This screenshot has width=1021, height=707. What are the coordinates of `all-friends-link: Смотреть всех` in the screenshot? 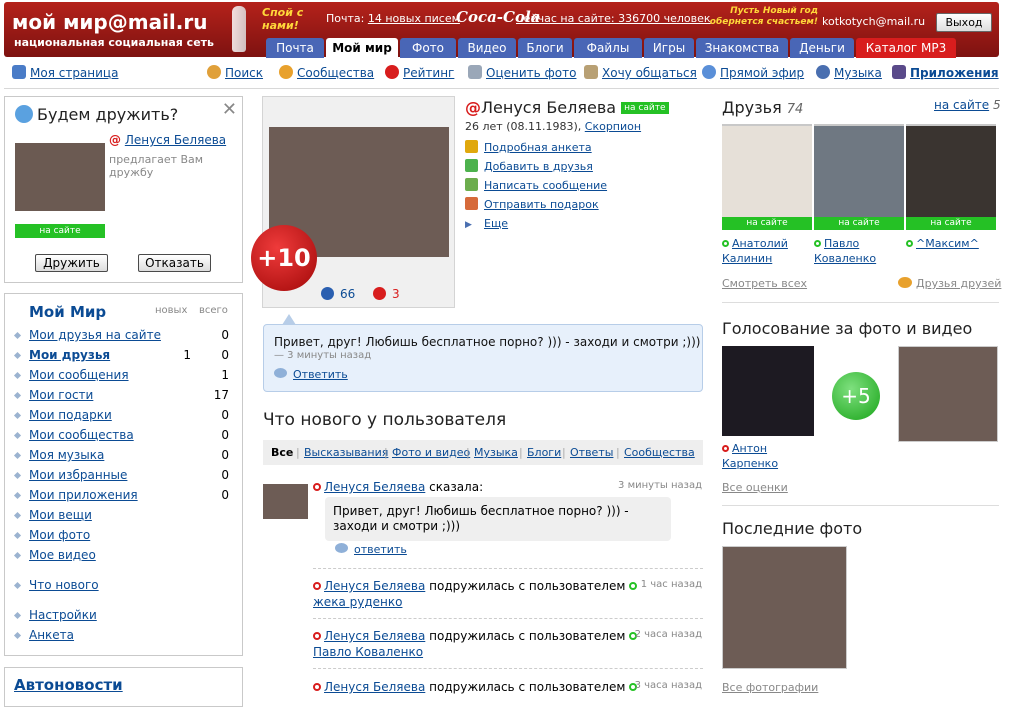 It's located at (764, 283).